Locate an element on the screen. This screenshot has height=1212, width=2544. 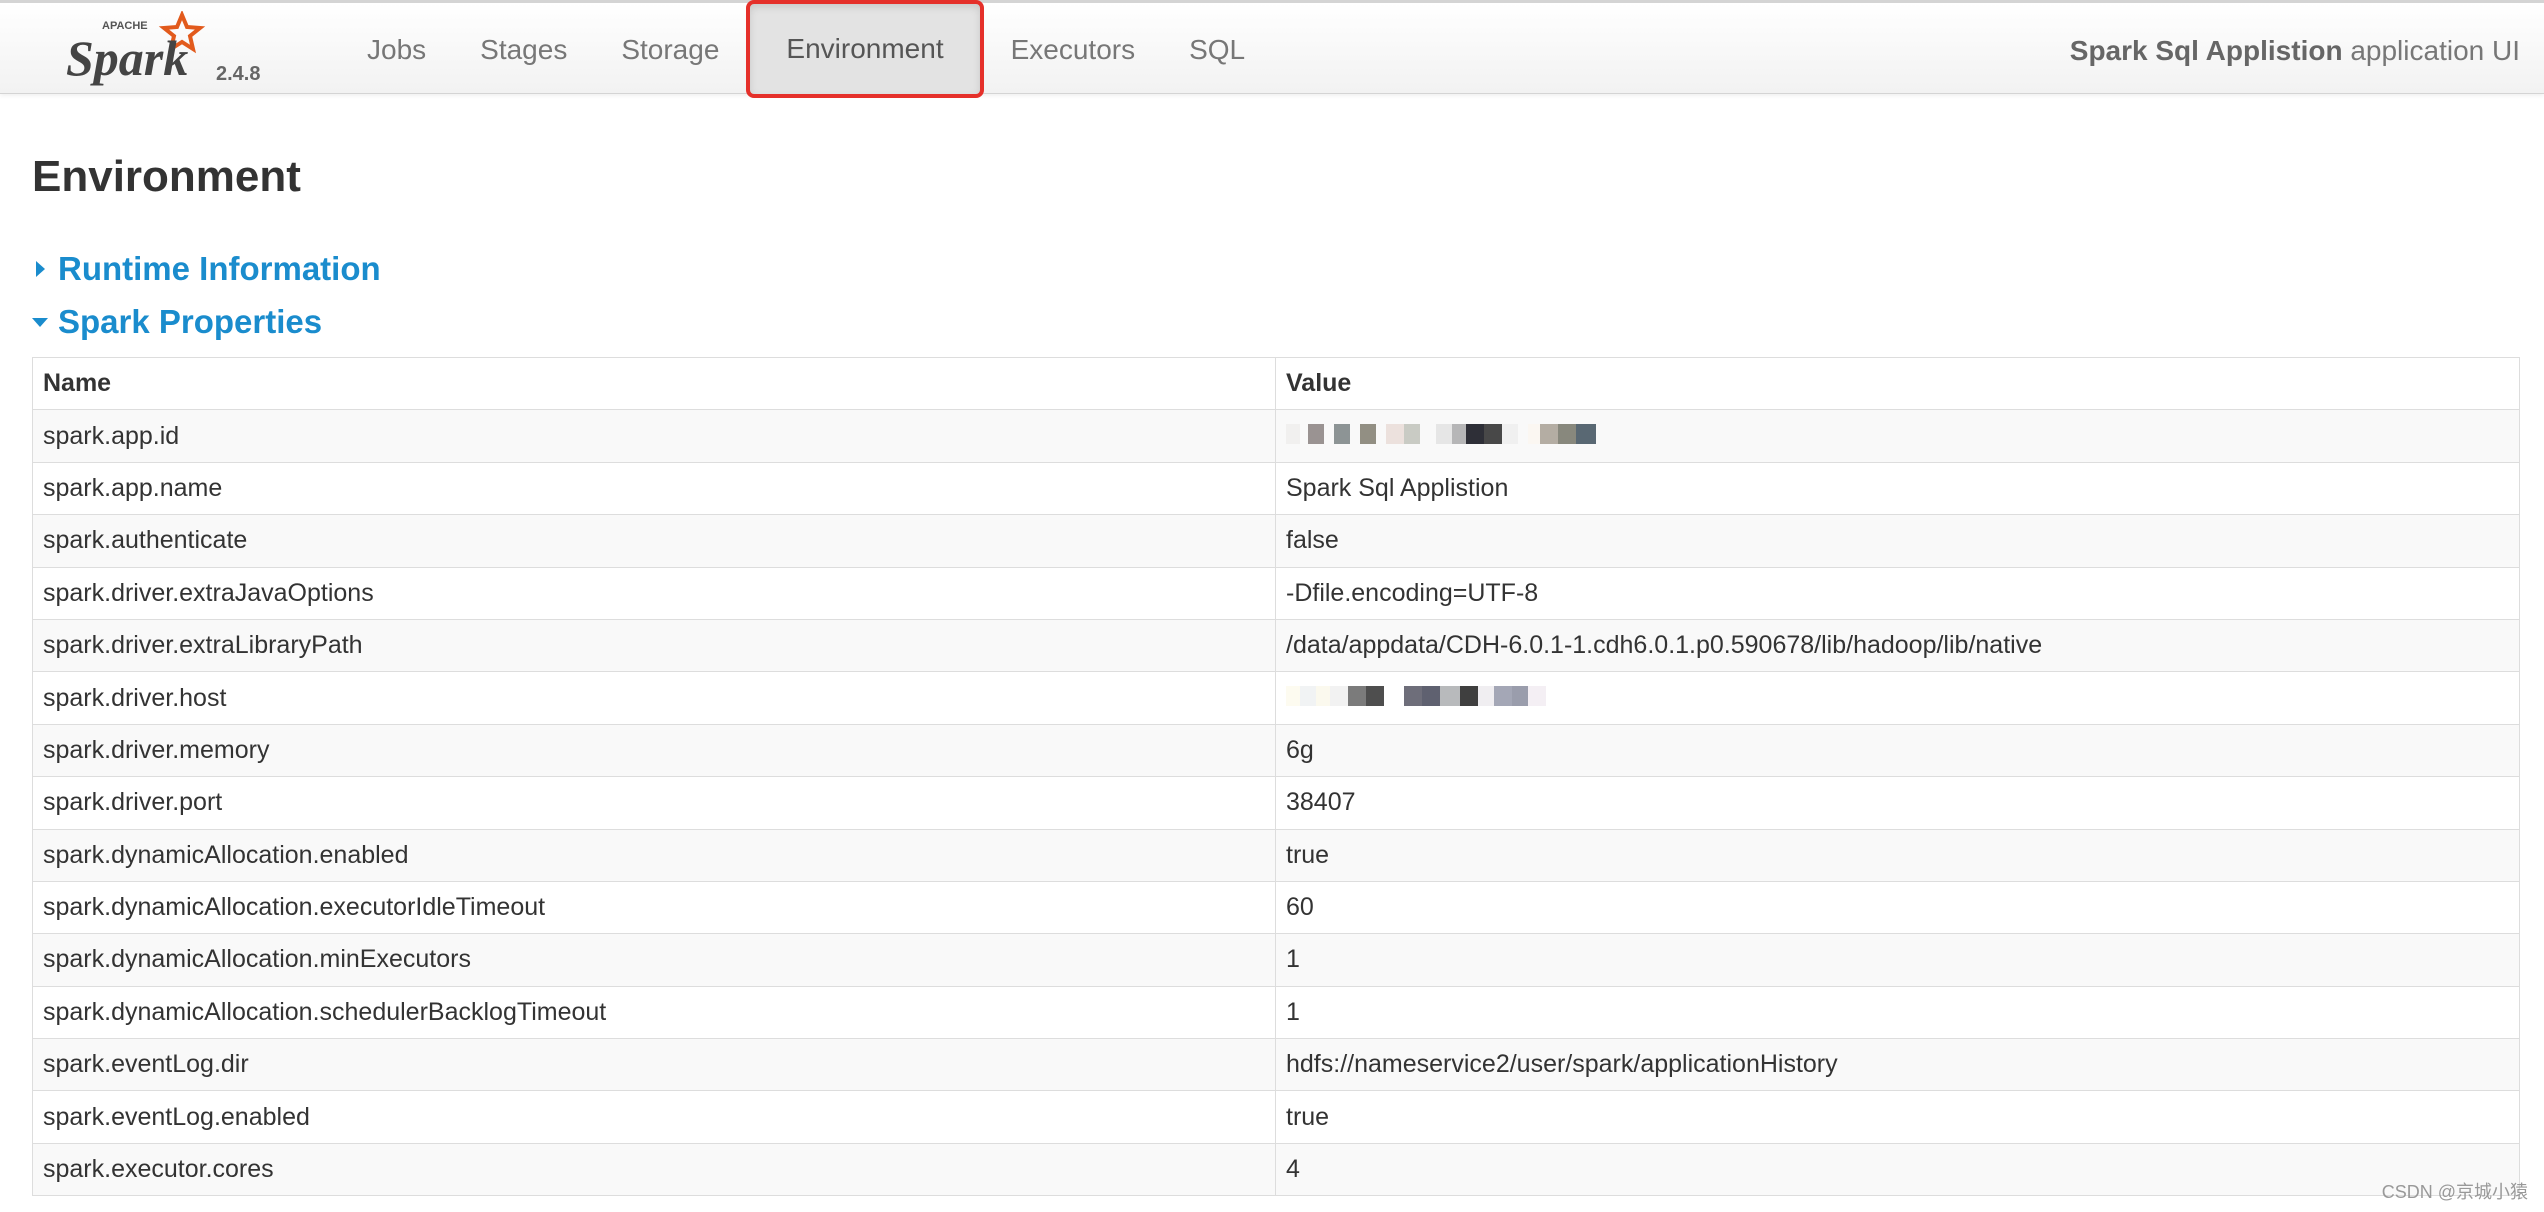
table-row: spark.driver.memory 6g is located at coordinates (1276, 750).